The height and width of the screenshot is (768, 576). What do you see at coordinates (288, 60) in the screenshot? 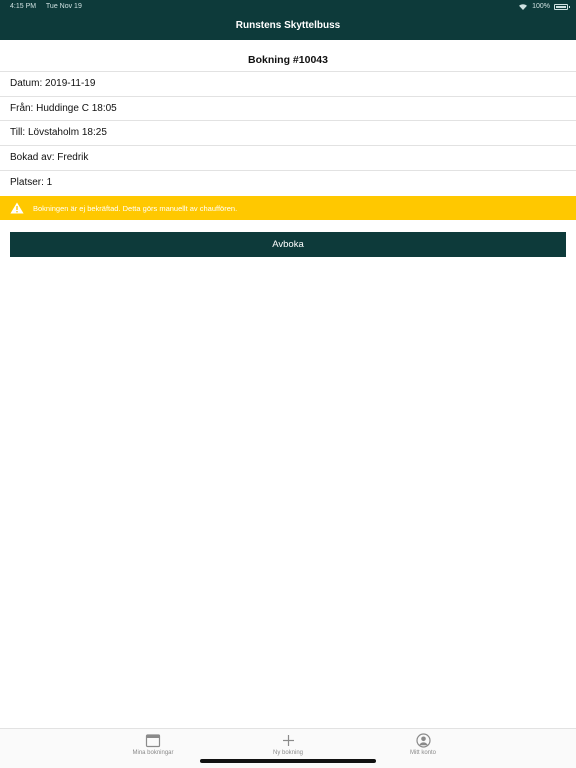
I see `booking-title: Bokning #10043` at bounding box center [288, 60].